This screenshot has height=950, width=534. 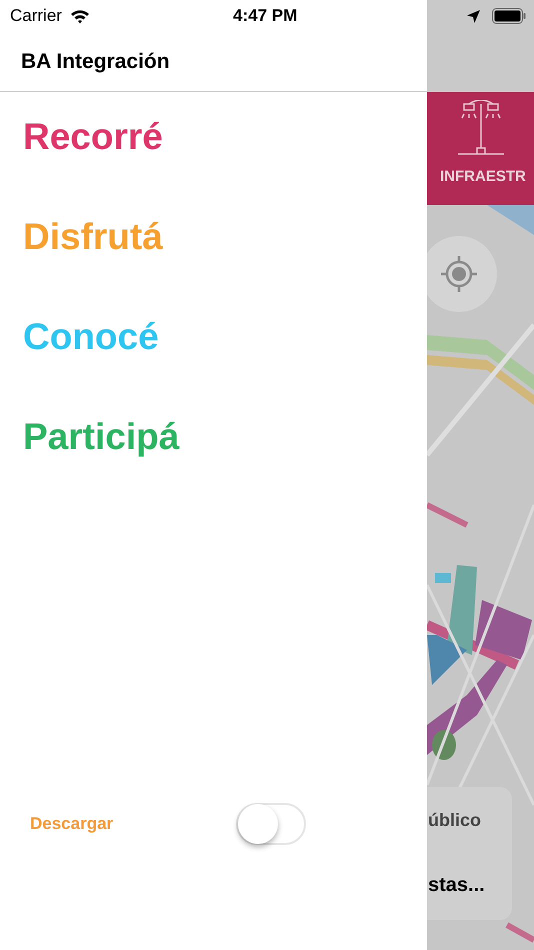 I want to click on battery-icon, so click(x=509, y=16).